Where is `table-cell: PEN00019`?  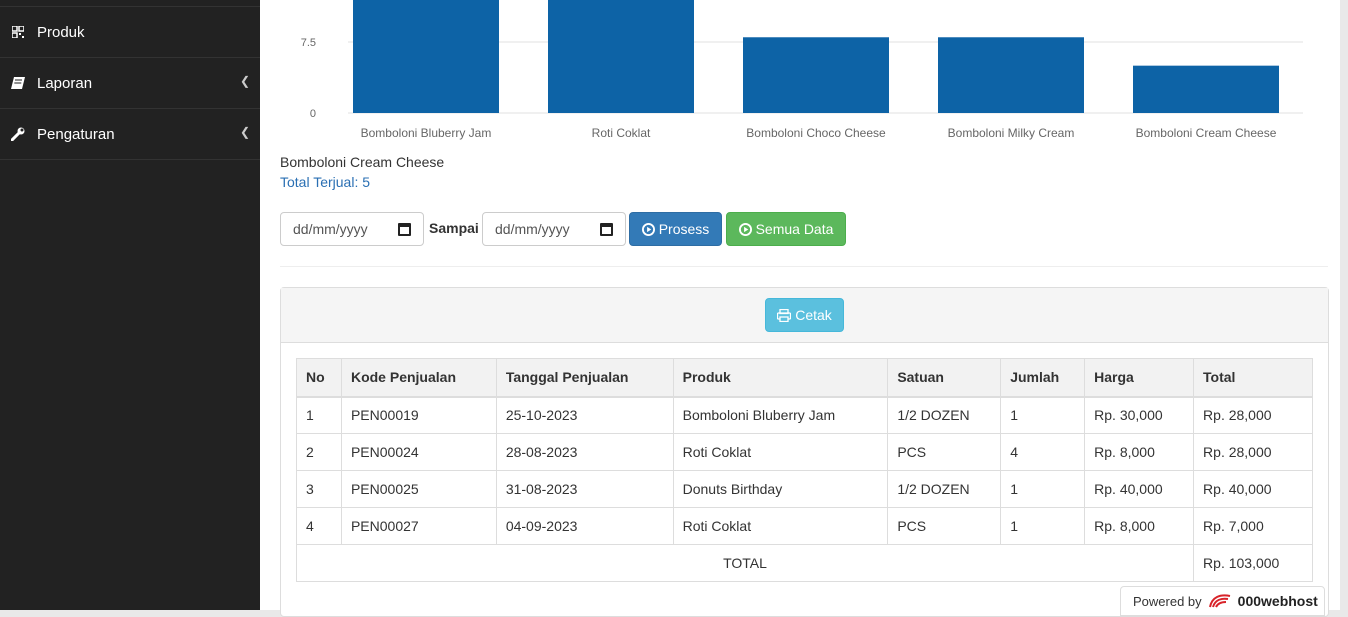 table-cell: PEN00019 is located at coordinates (418, 415).